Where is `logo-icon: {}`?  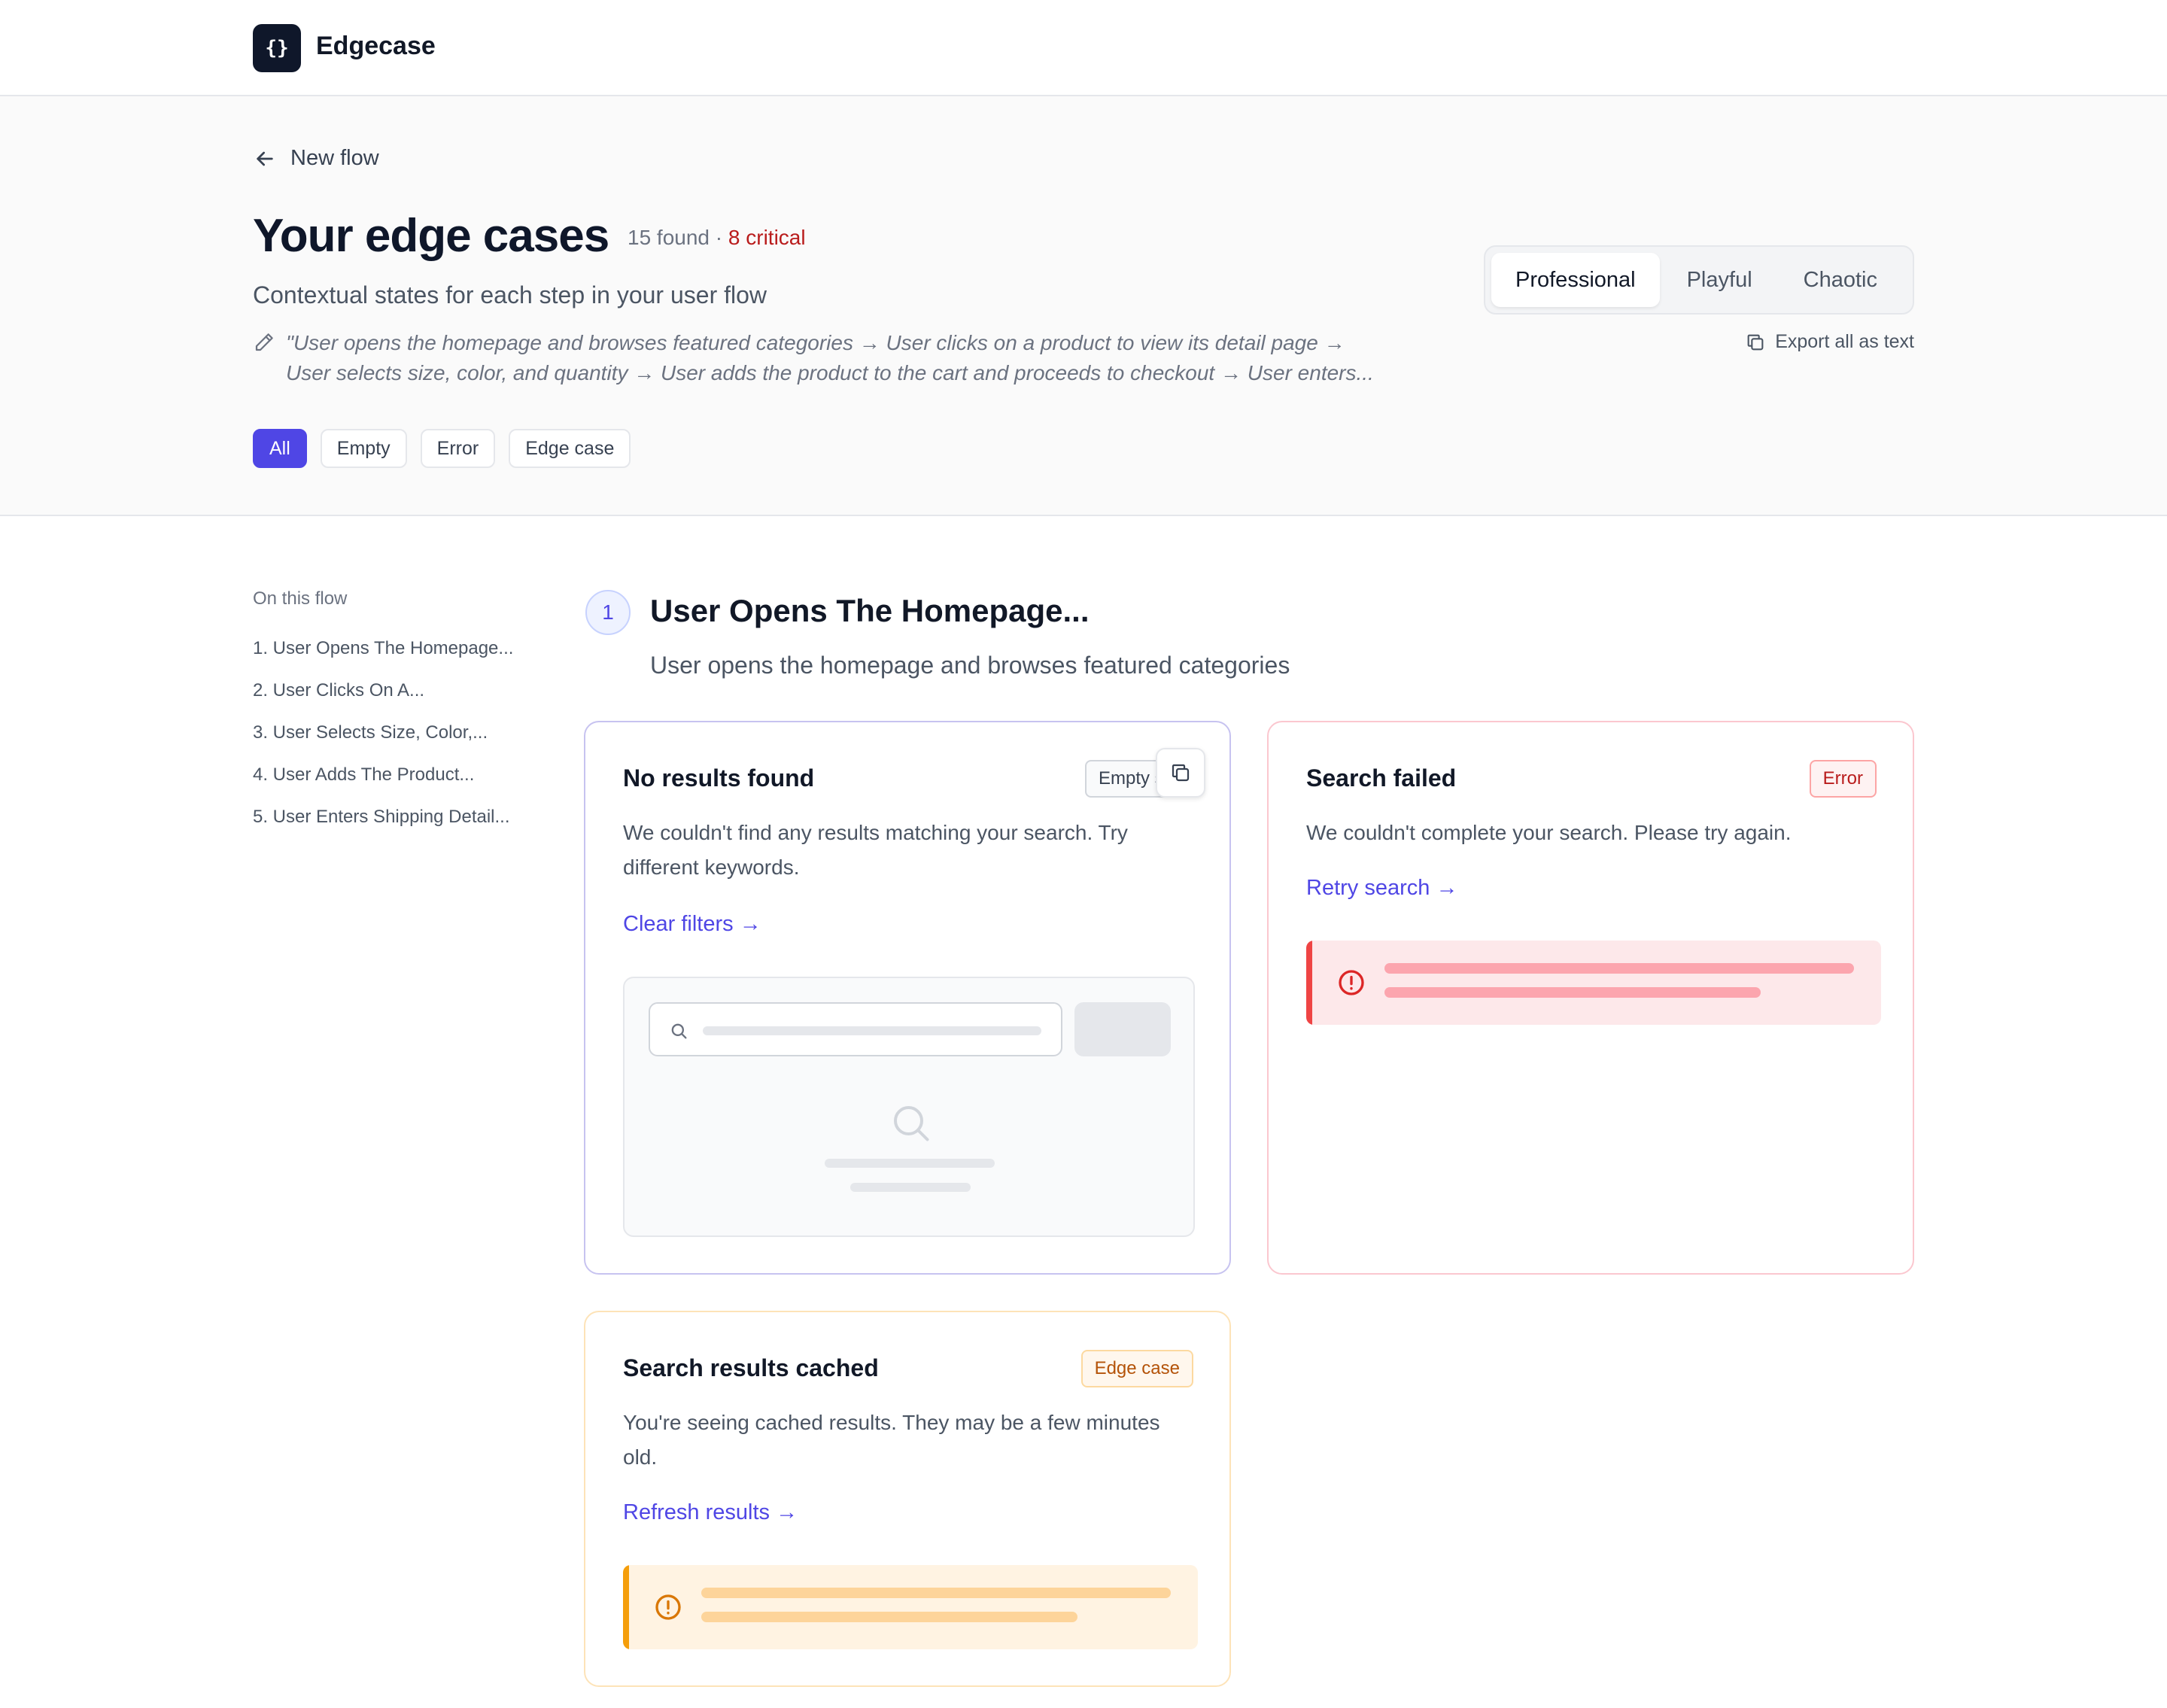
logo-icon: {} is located at coordinates (277, 48).